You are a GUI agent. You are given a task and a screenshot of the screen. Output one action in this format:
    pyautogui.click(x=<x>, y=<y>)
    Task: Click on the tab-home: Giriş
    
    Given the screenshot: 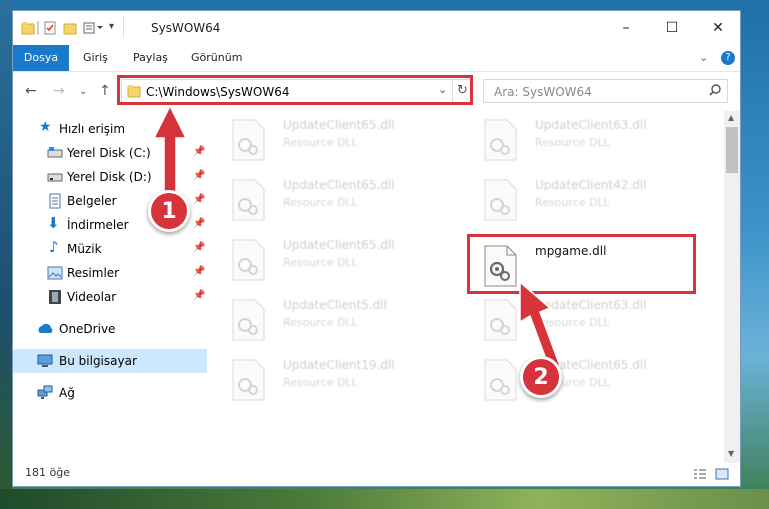 What is the action you would take?
    pyautogui.click(x=95, y=58)
    